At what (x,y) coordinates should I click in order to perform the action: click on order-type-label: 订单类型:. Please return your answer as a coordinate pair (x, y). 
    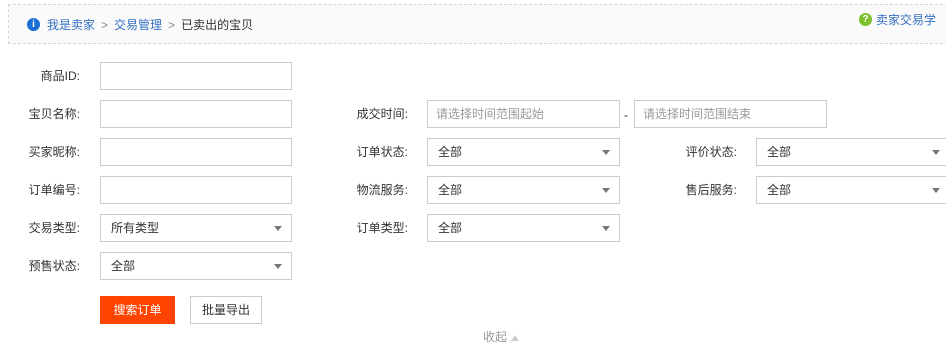
    Looking at the image, I should click on (382, 228).